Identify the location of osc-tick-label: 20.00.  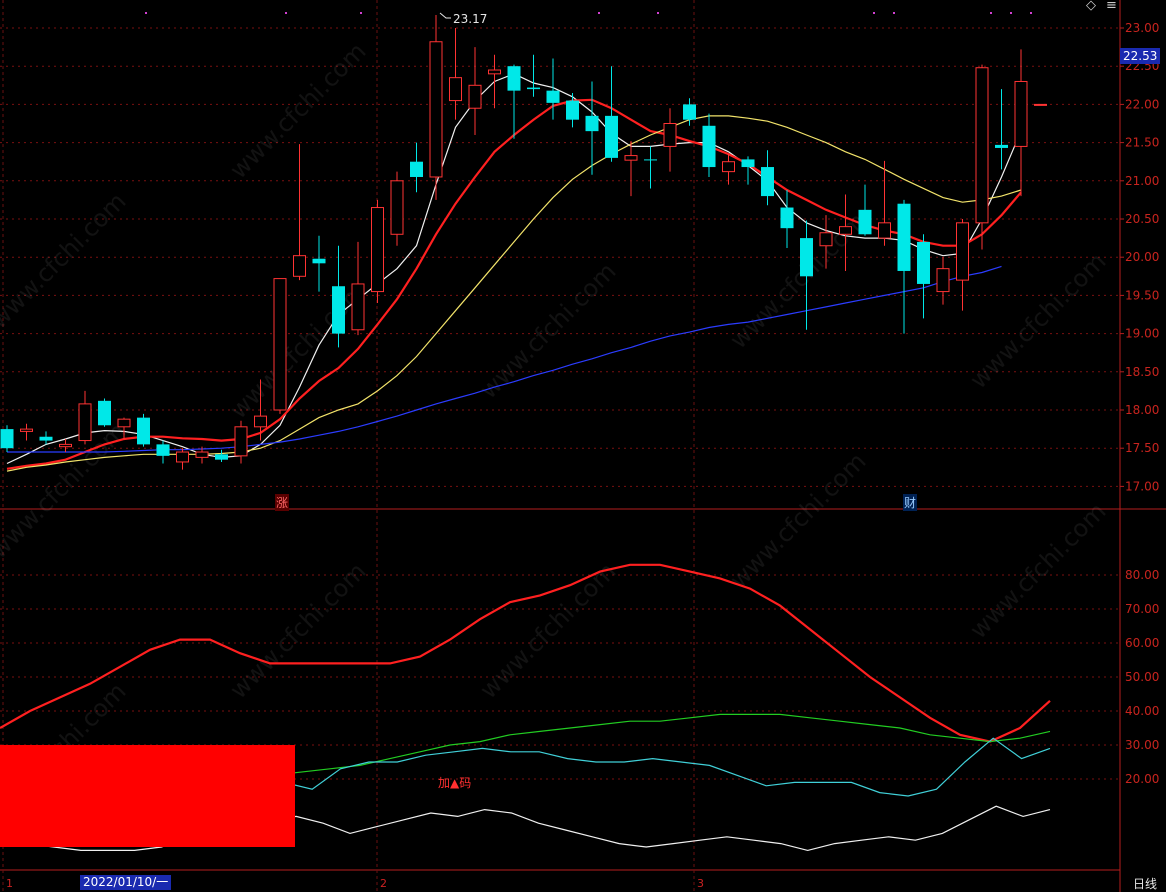
(1142, 779).